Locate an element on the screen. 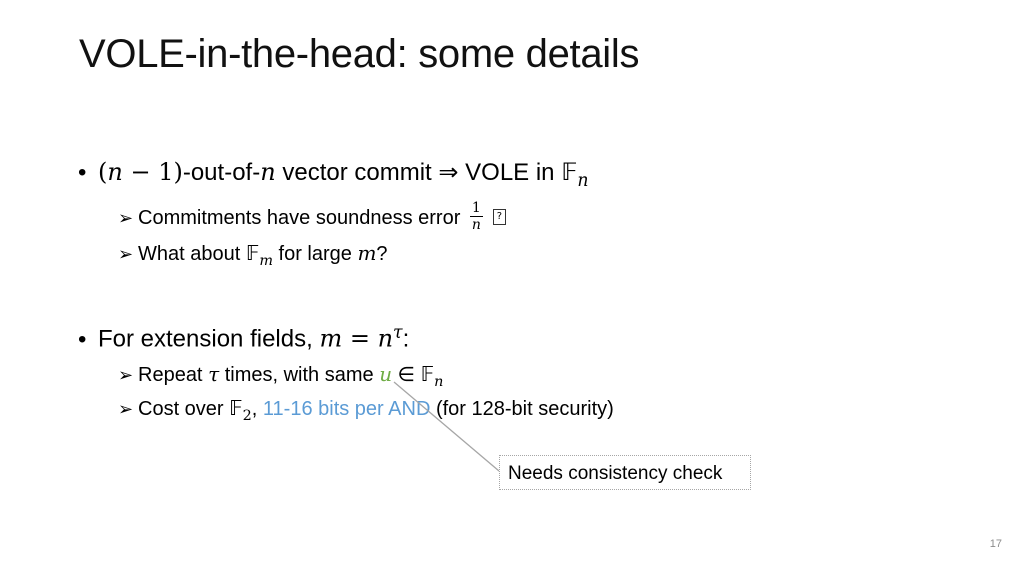 Image resolution: width=1024 pixels, height=576 pixels. math-var-u: u is located at coordinates (386, 374).